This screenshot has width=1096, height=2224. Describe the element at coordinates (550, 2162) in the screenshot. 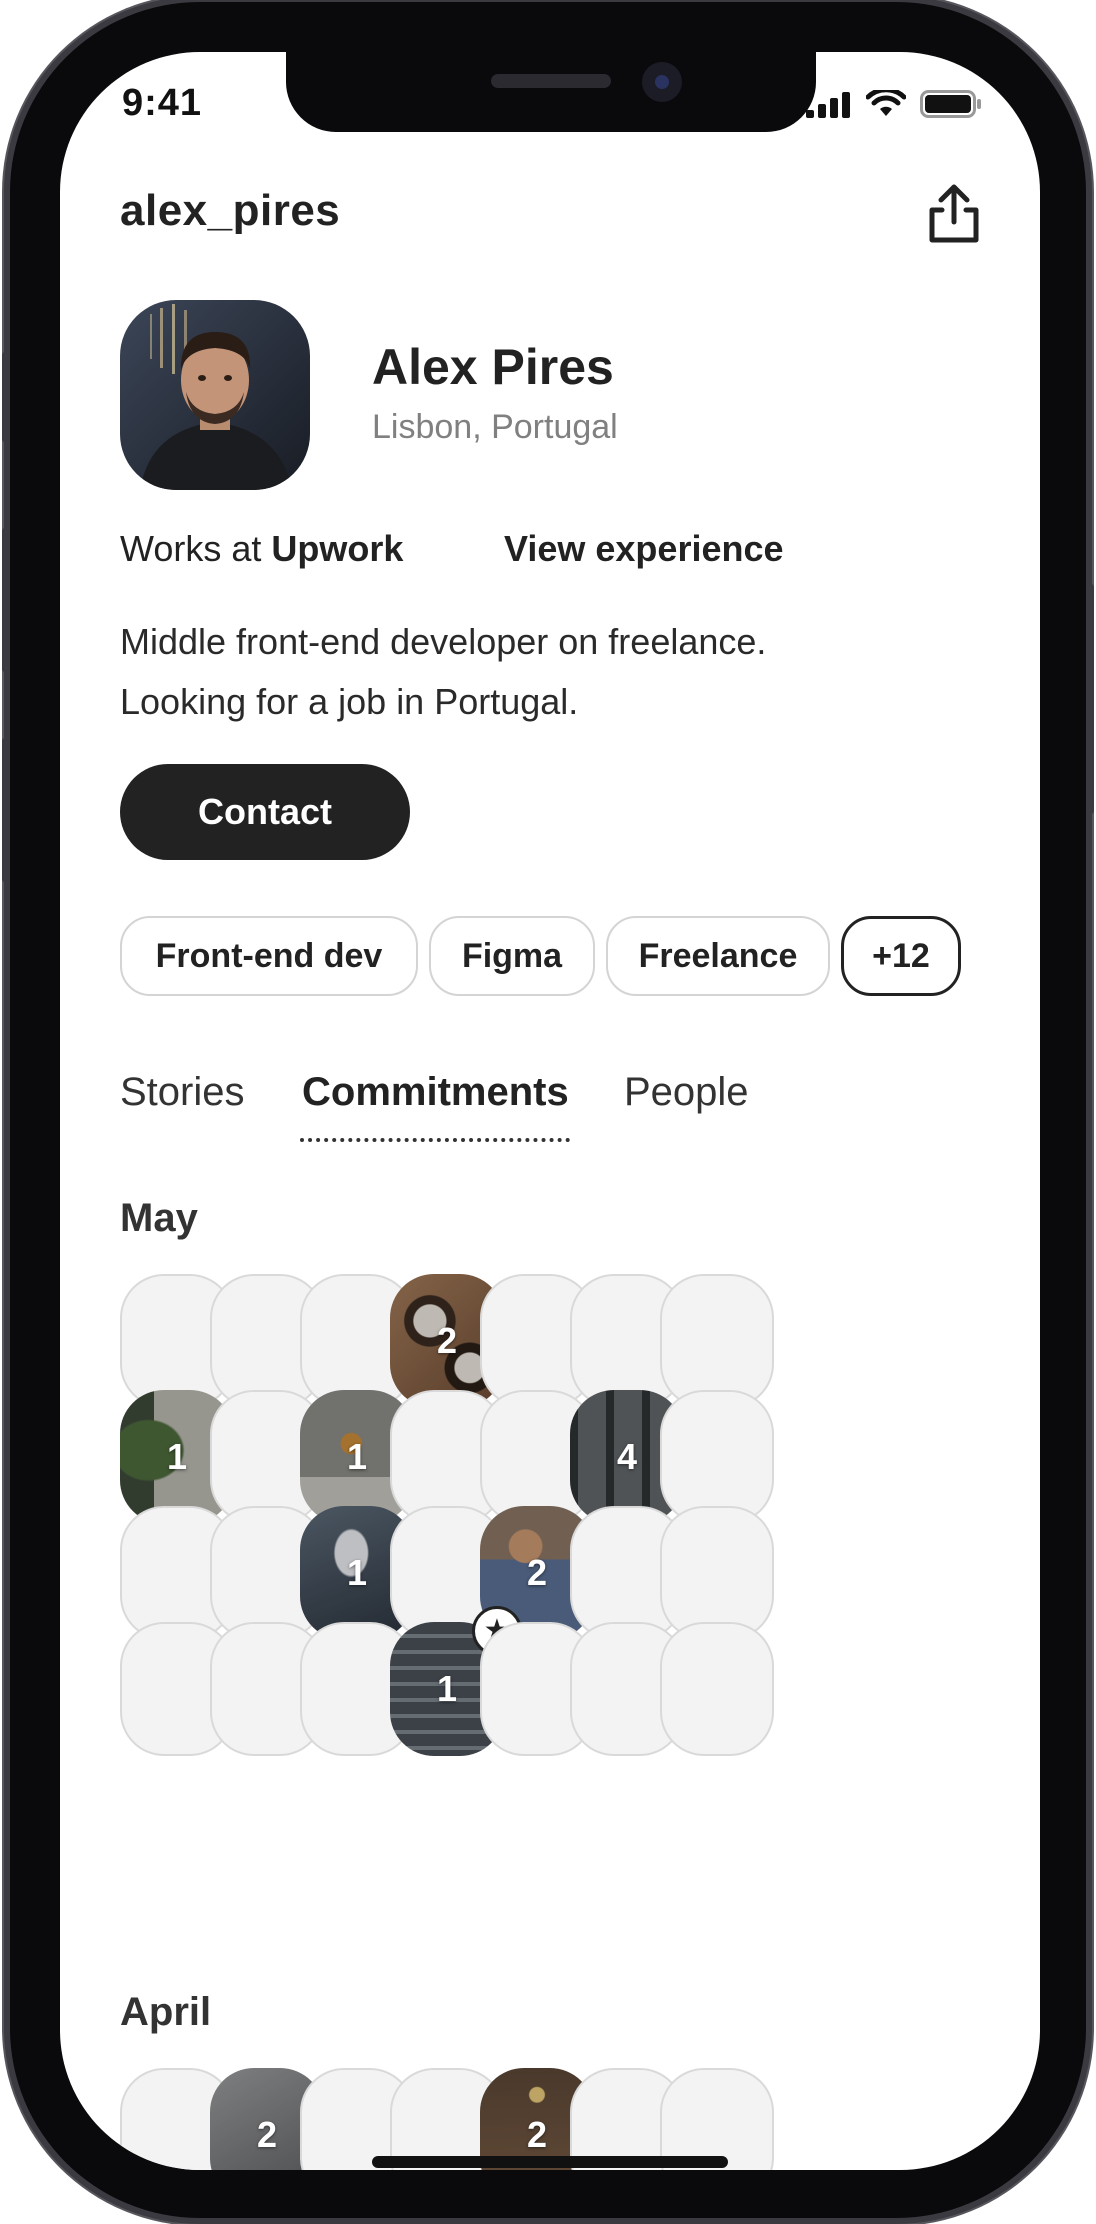

I see `home-indicator` at that location.